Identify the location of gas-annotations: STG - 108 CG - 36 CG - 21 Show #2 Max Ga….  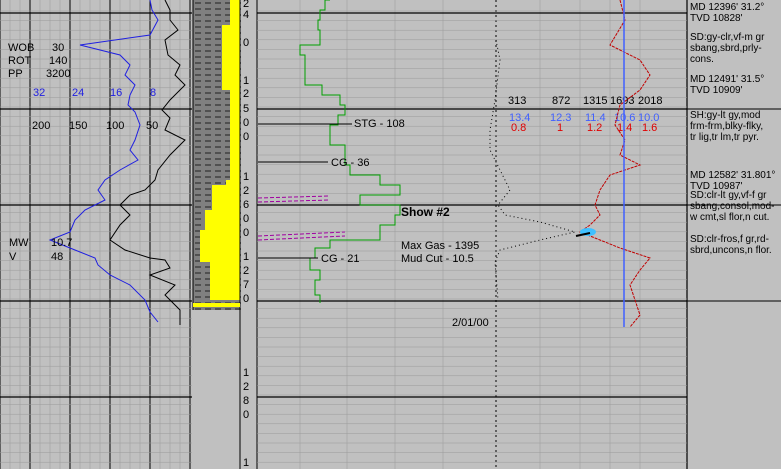
(373, 223).